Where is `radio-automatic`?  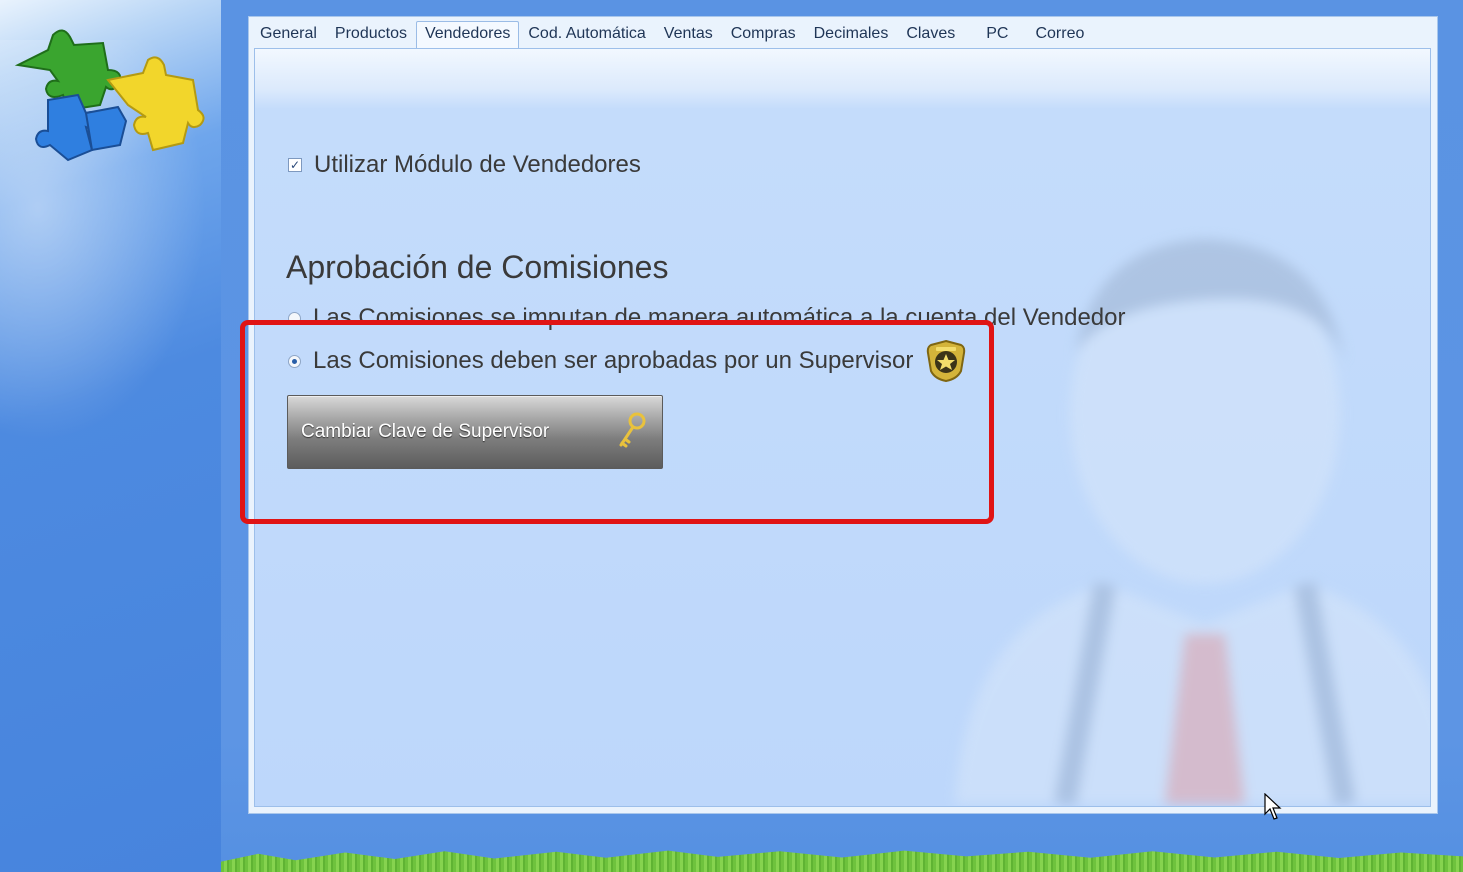
radio-automatic is located at coordinates (294, 318).